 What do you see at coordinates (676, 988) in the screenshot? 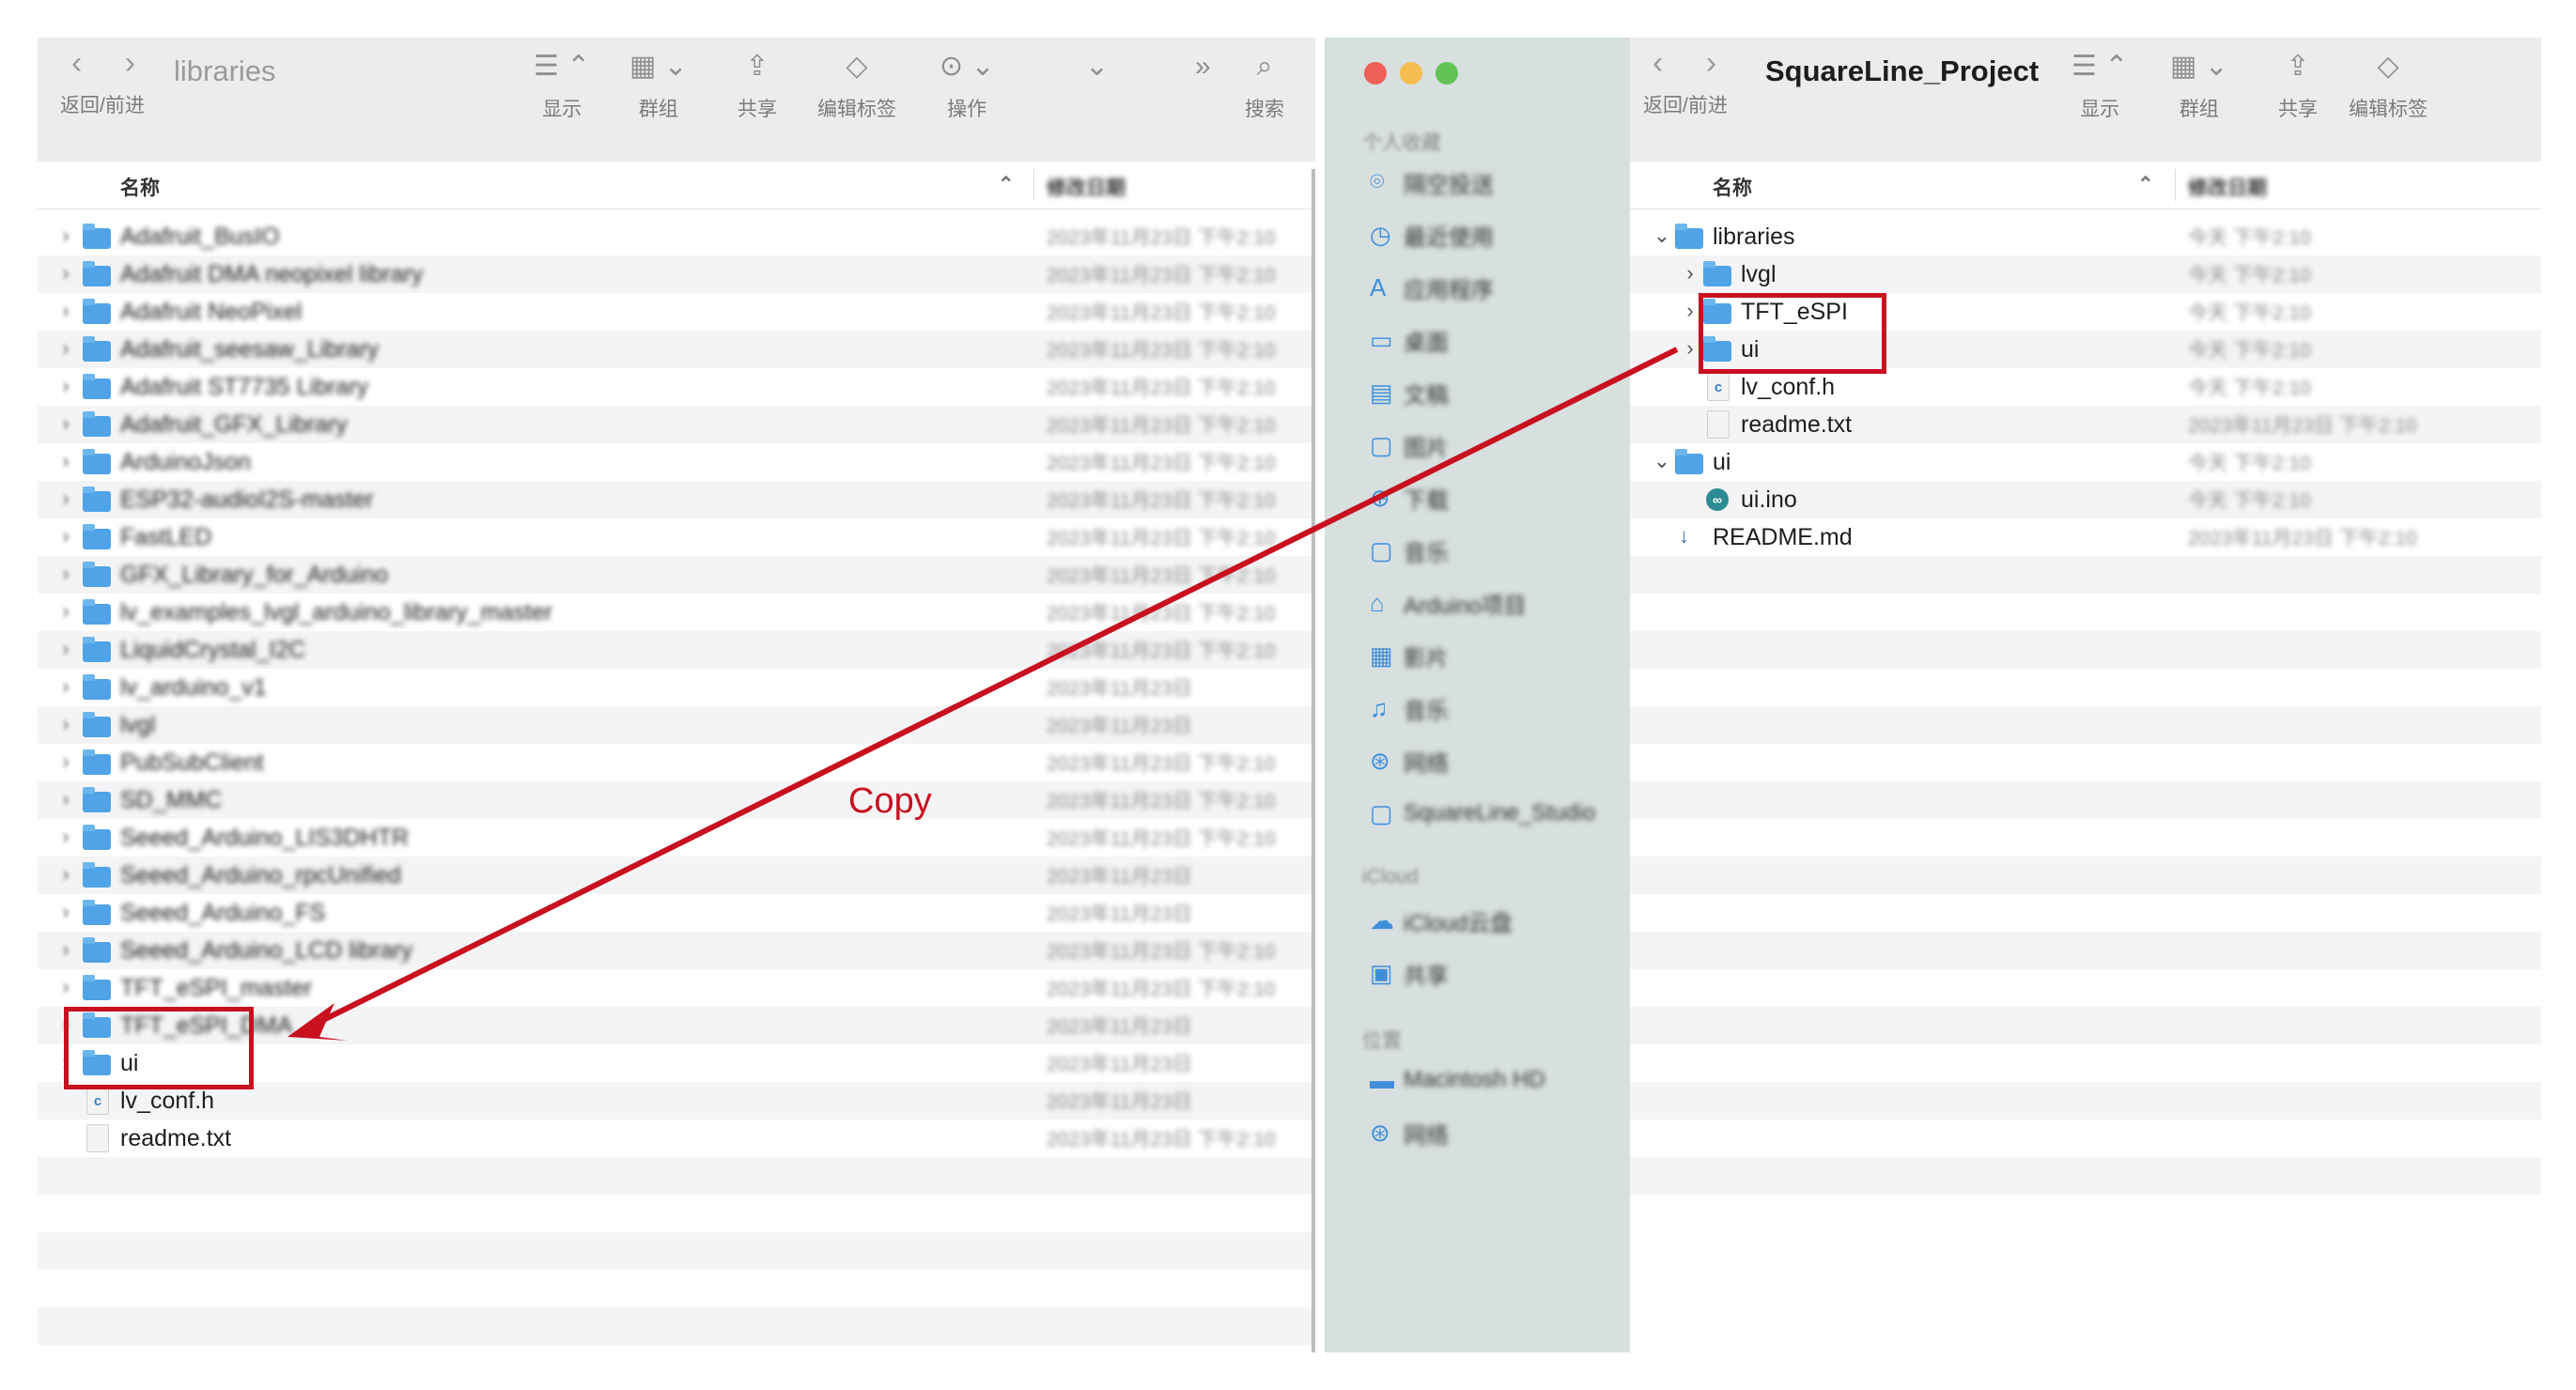
I see `table-row: › TFT_eSPI_master 2023年11月23日 下午2:10` at bounding box center [676, 988].